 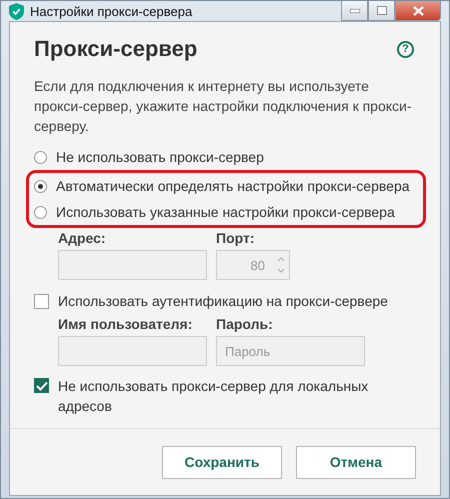 What do you see at coordinates (281, 265) in the screenshot?
I see `spinner-icon` at bounding box center [281, 265].